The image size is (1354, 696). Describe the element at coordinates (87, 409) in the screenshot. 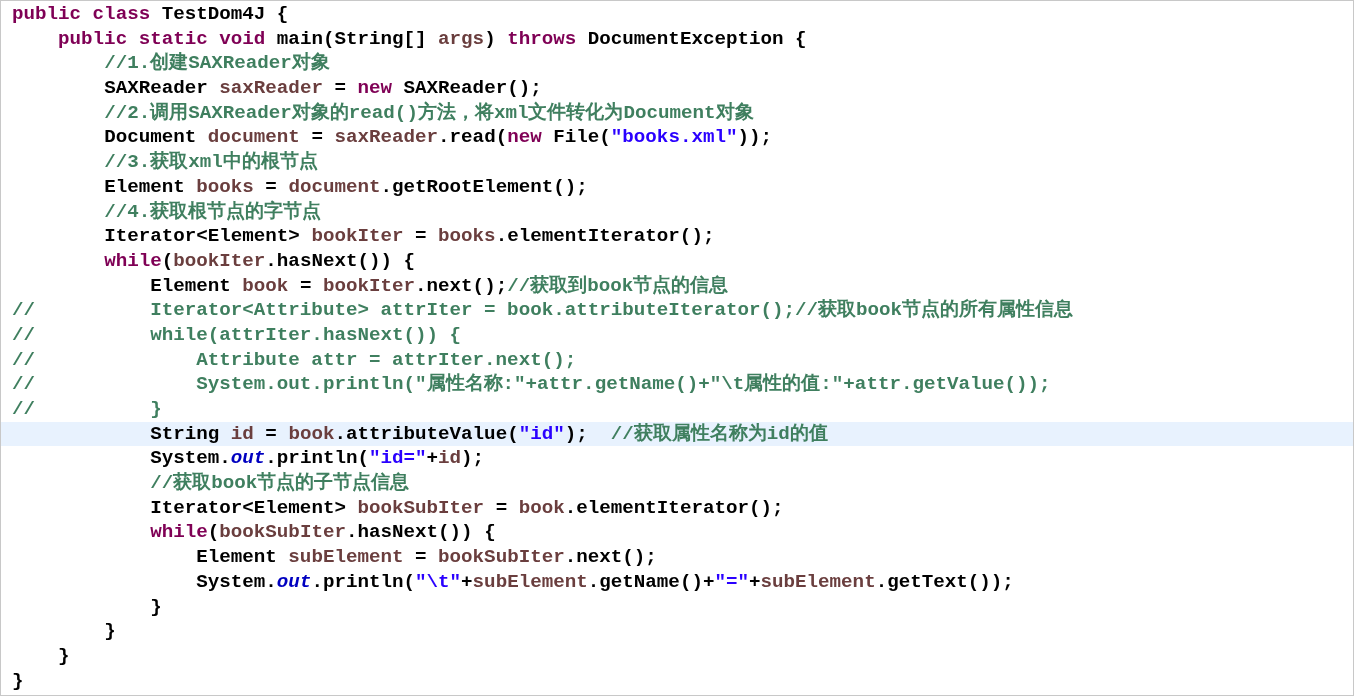

I see `code-line: // }` at that location.